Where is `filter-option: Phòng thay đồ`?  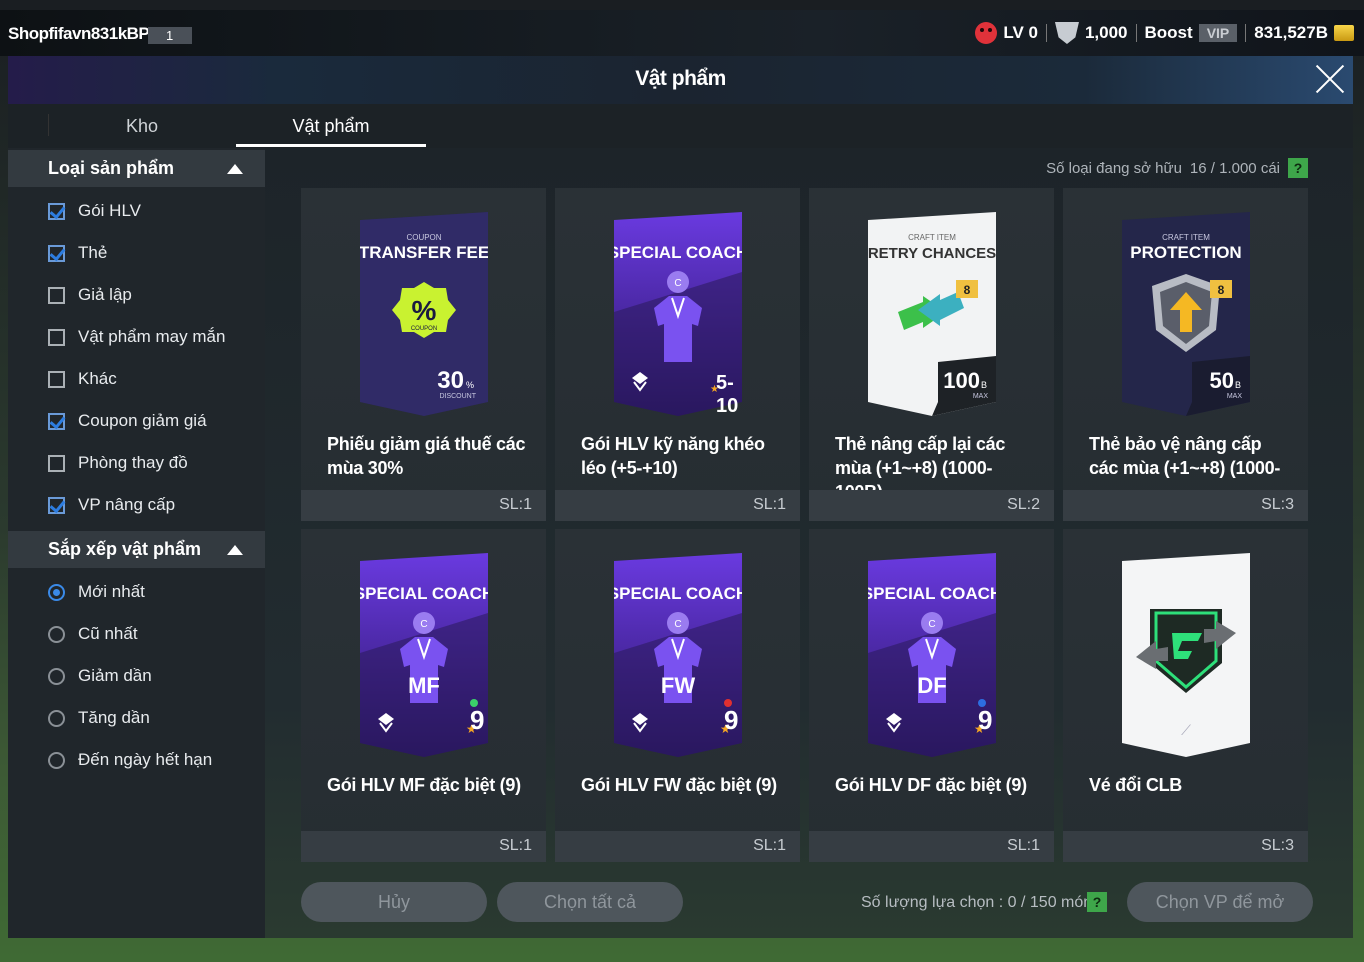 filter-option: Phòng thay đồ is located at coordinates (118, 463).